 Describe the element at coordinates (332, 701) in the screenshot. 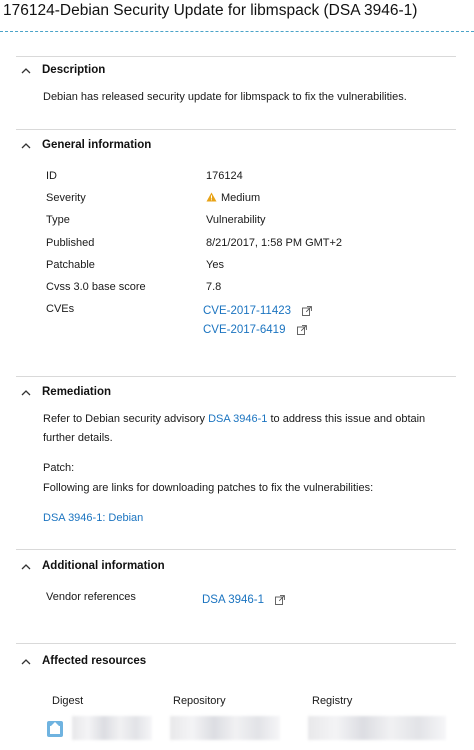

I see `column-header-registry: Registry` at that location.